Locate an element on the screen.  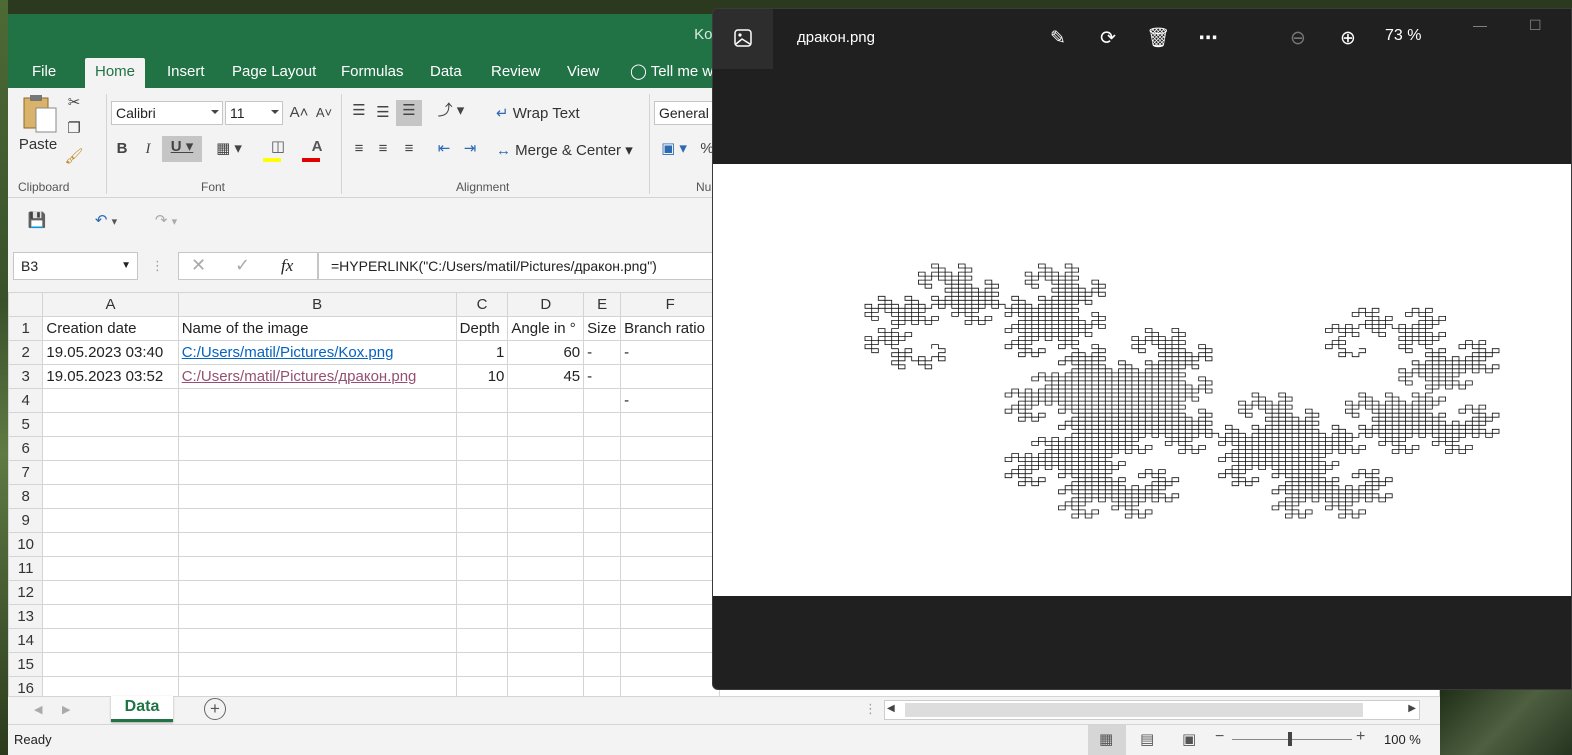
zoom-in-button: + is located at coordinates (1360, 737).